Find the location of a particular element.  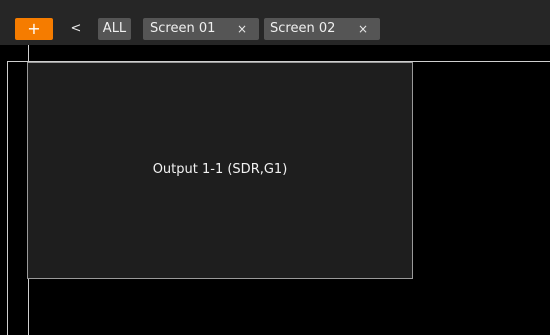

tab-screen-01: Screen 01 × is located at coordinates (201, 29).